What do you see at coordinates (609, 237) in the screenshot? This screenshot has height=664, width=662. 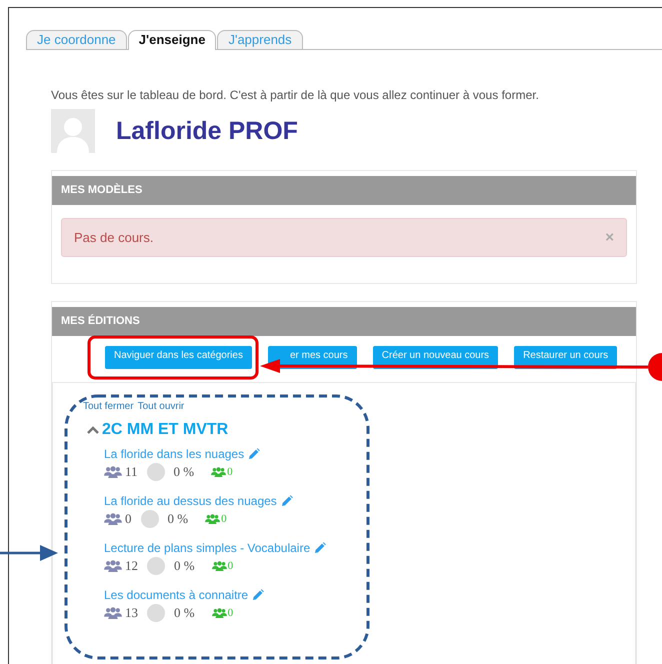 I see `close-button: ×` at bounding box center [609, 237].